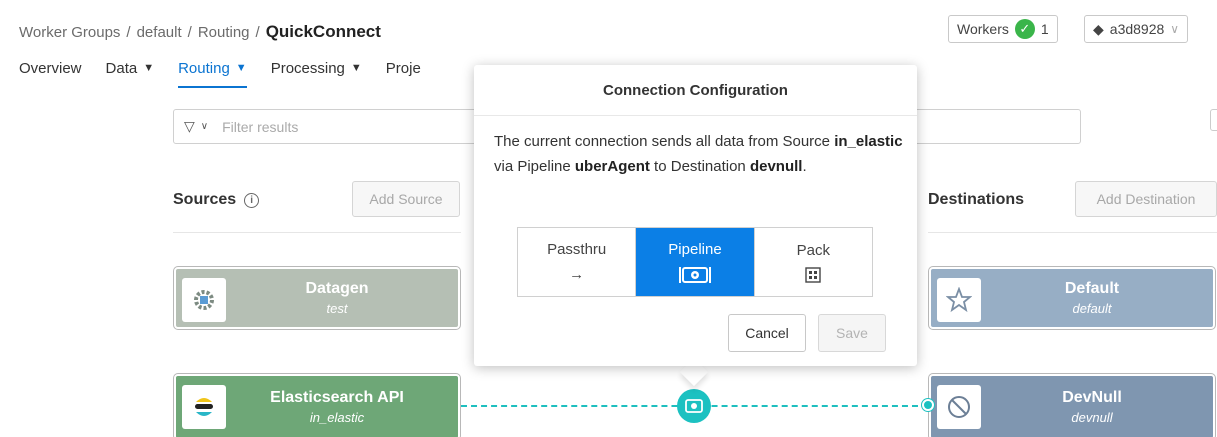 This screenshot has height=437, width=1217. I want to click on pack-icon, so click(813, 274).